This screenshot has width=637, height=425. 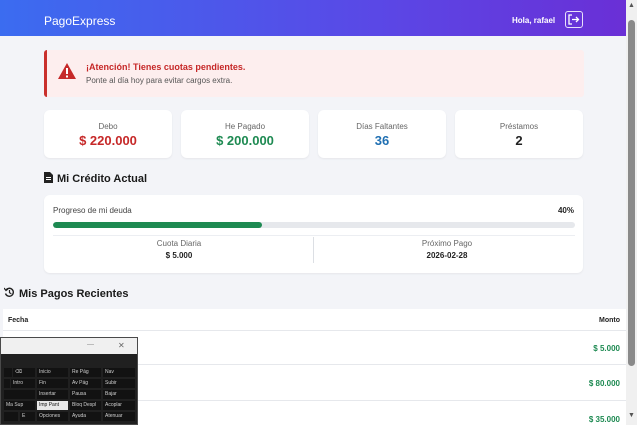 What do you see at coordinates (609, 320) in the screenshot?
I see `column-header-monto: Monto` at bounding box center [609, 320].